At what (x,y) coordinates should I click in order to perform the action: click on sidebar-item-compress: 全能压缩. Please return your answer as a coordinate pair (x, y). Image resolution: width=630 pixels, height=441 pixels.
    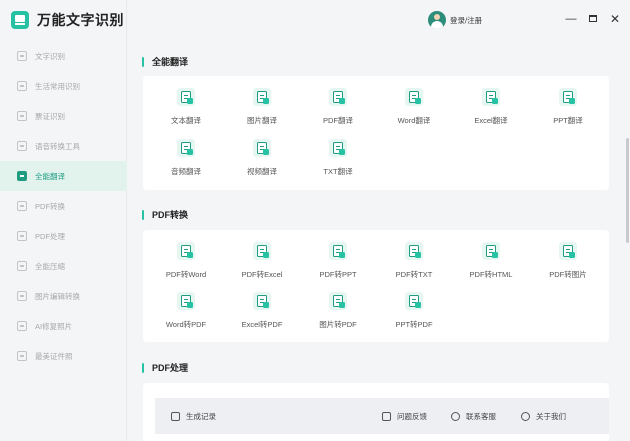
    Looking at the image, I should click on (63, 266).